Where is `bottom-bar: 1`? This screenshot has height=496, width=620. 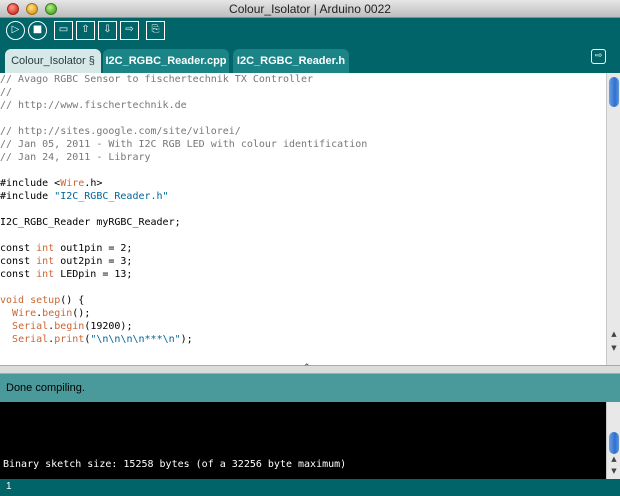
bottom-bar: 1 is located at coordinates (310, 487).